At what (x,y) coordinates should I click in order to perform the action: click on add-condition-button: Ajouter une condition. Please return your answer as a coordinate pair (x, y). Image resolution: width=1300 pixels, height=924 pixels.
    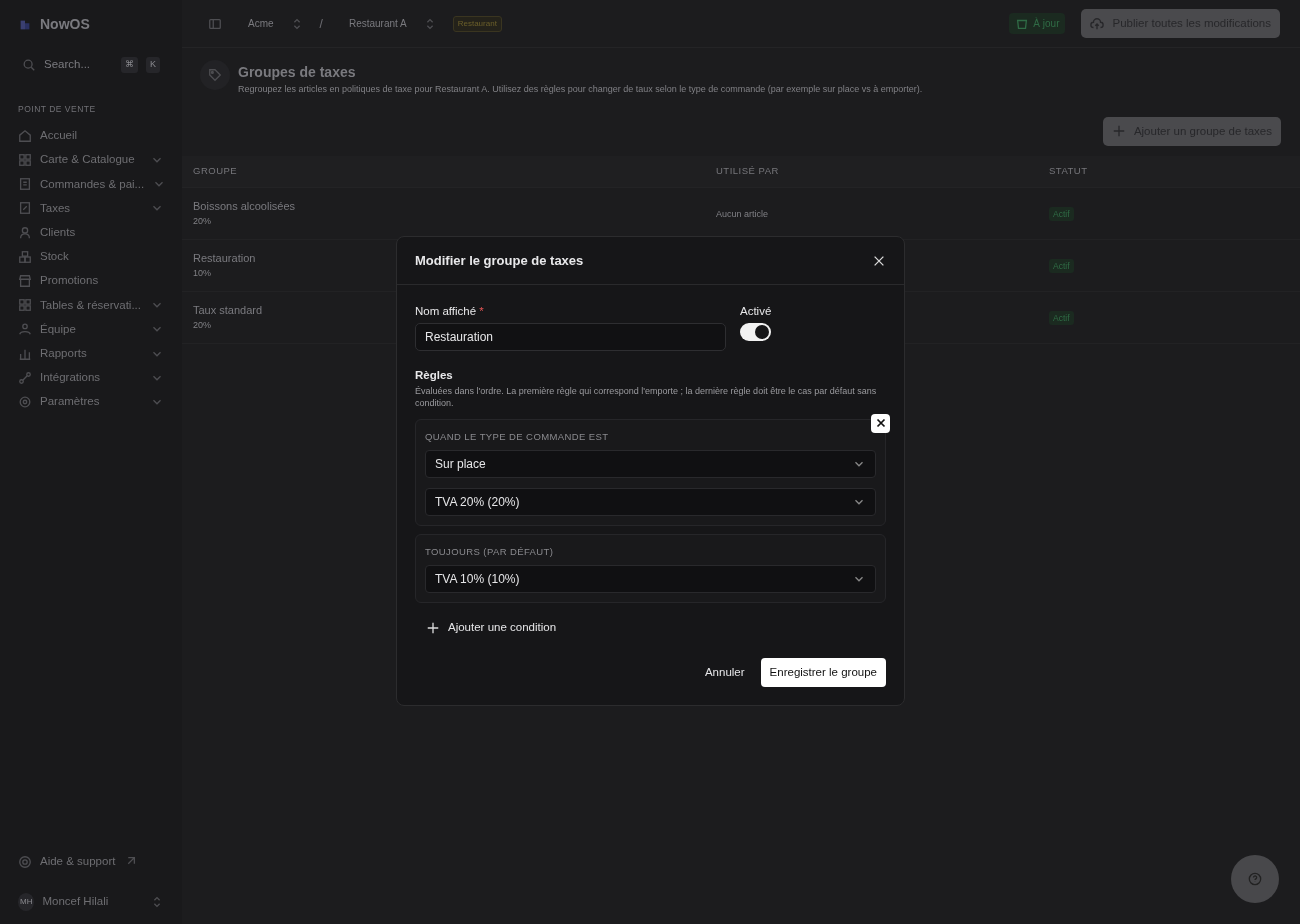
    Looking at the image, I should click on (491, 628).